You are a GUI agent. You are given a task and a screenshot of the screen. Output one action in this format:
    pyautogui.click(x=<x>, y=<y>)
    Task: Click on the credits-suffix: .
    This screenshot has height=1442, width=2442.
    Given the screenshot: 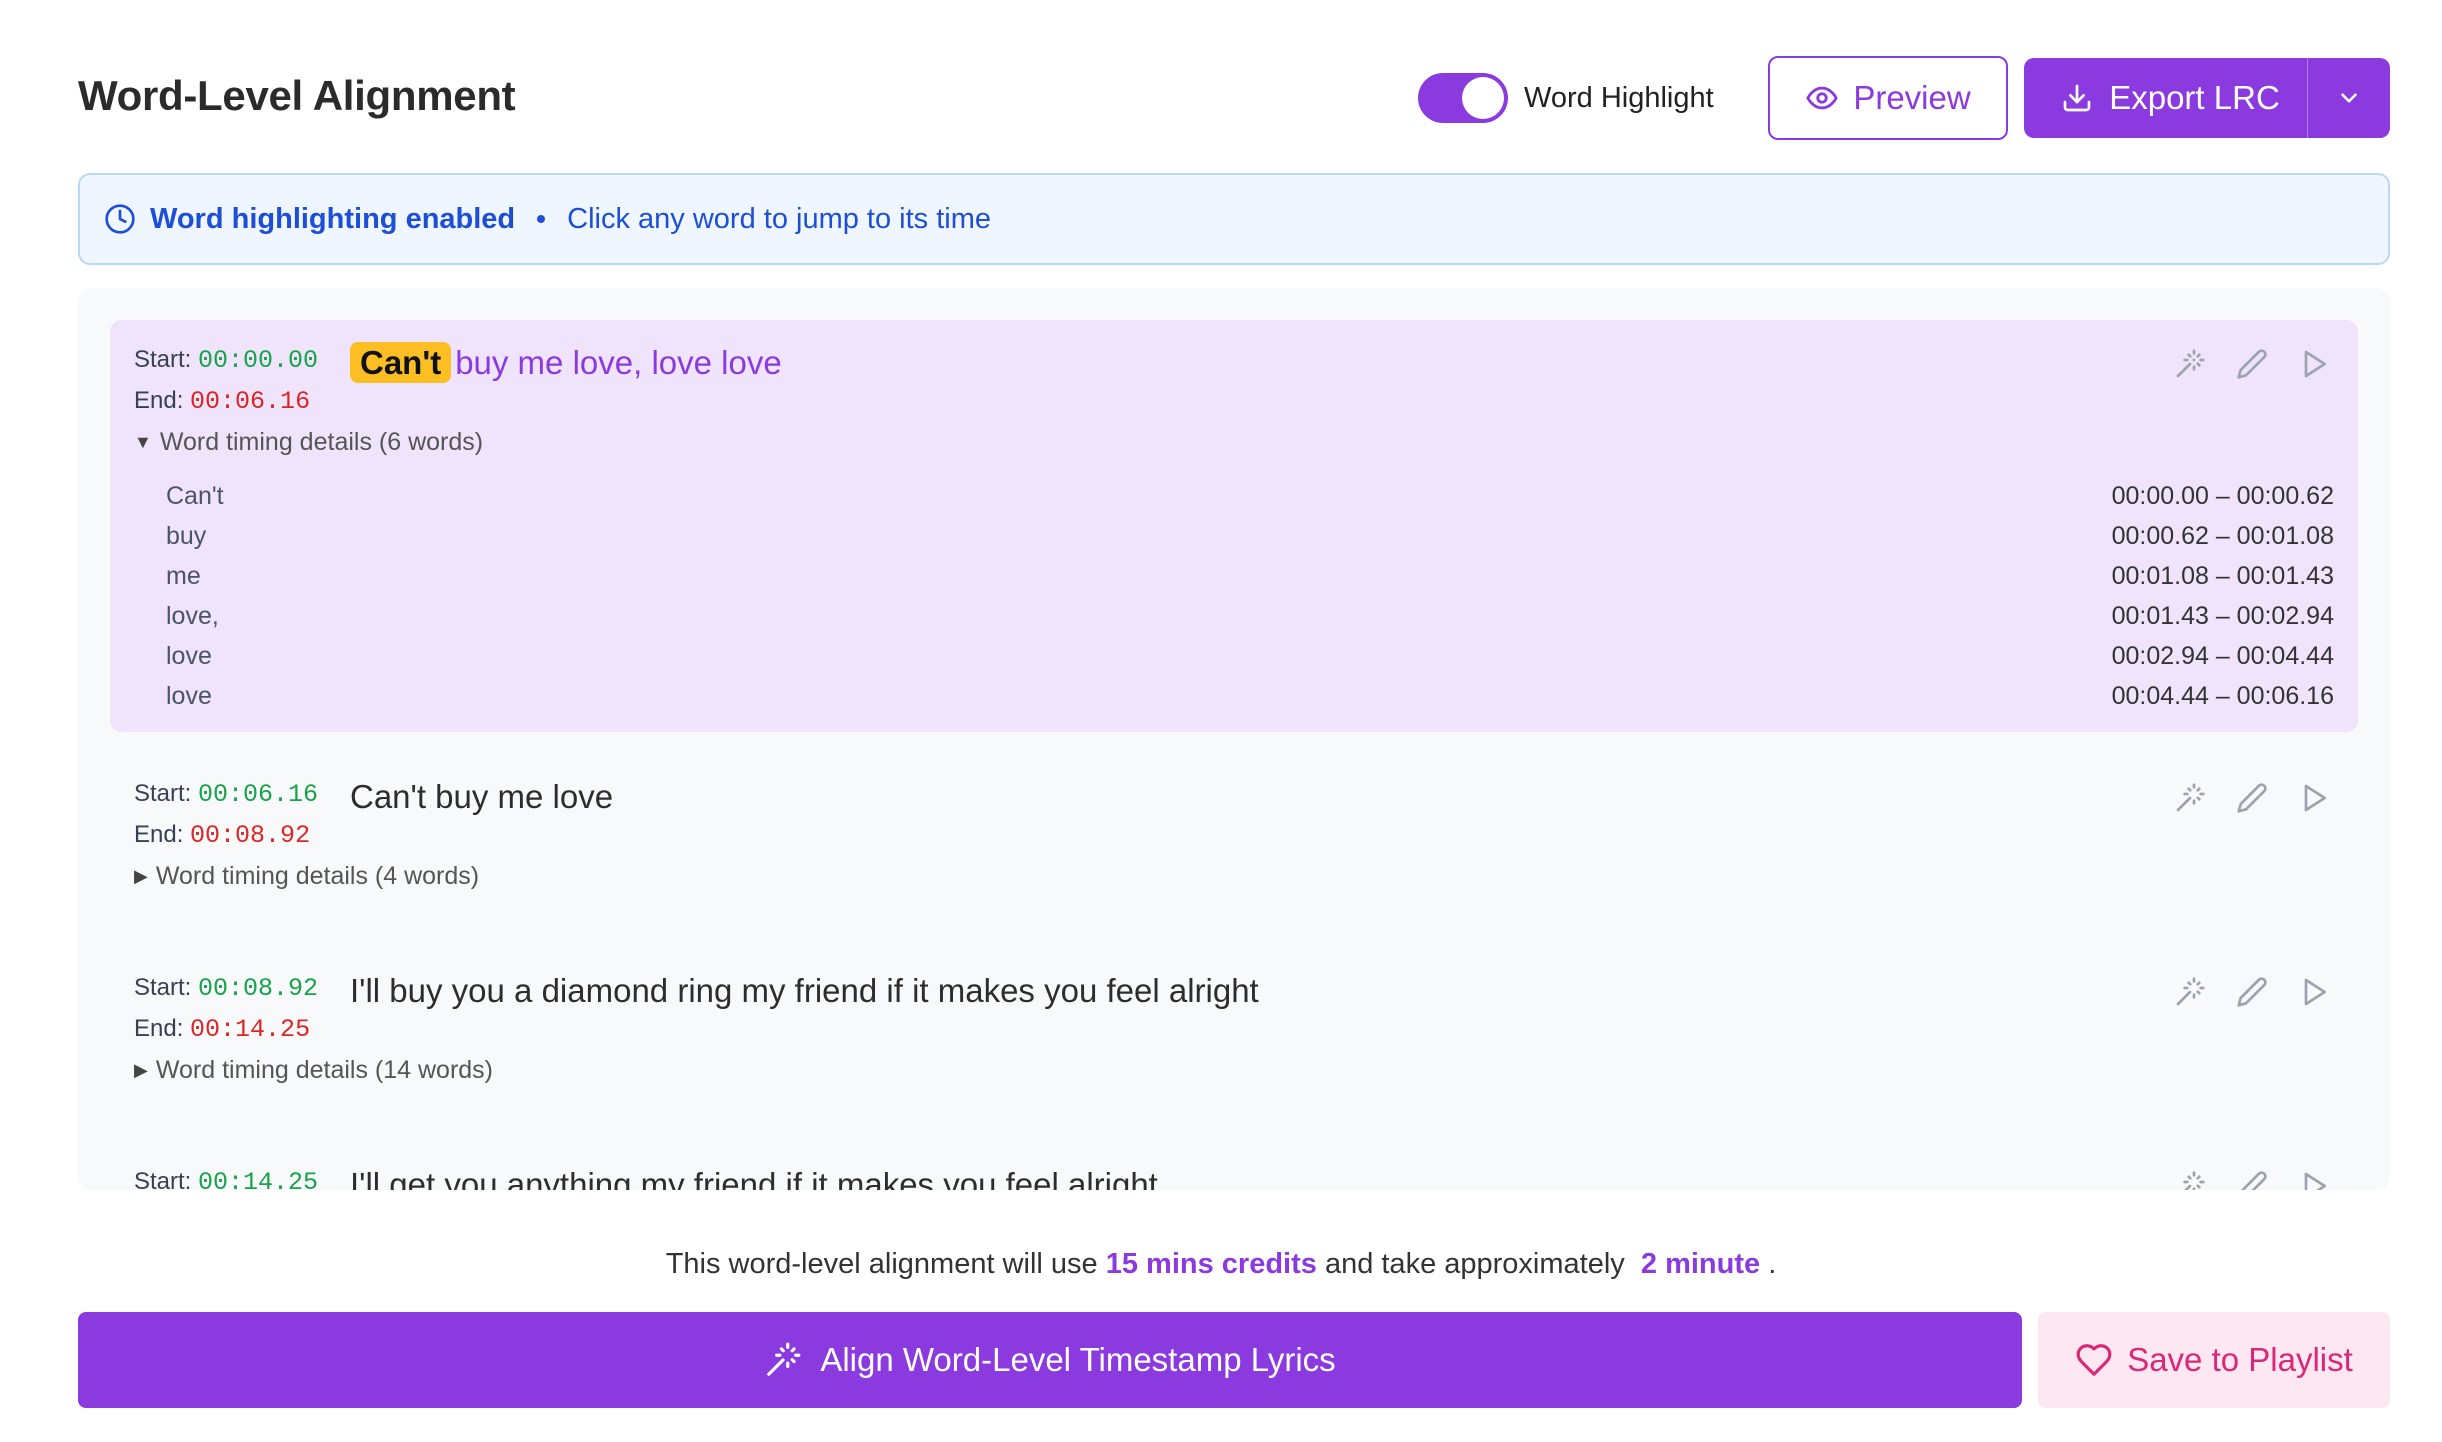 What is the action you would take?
    pyautogui.click(x=1772, y=1264)
    